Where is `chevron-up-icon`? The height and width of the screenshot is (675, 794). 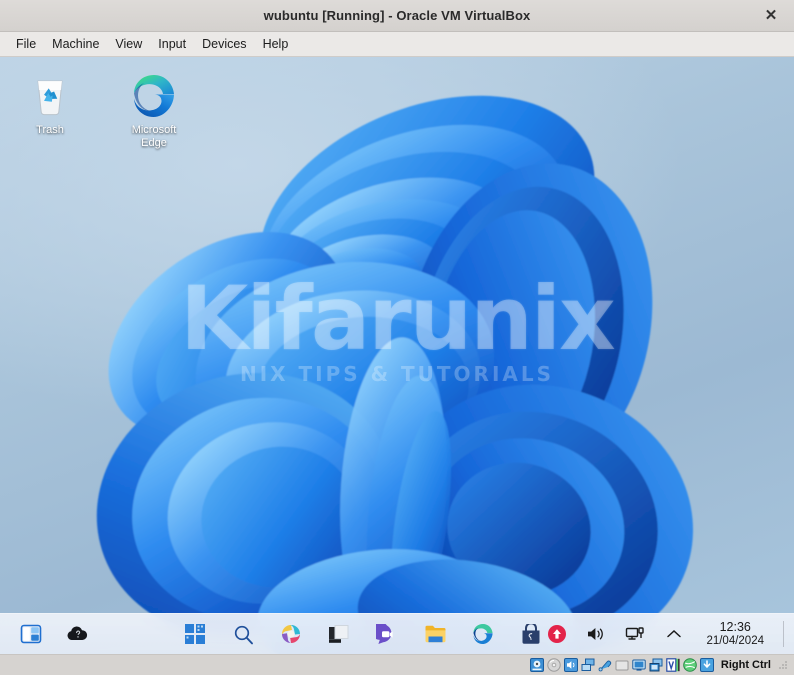 chevron-up-icon is located at coordinates (674, 634).